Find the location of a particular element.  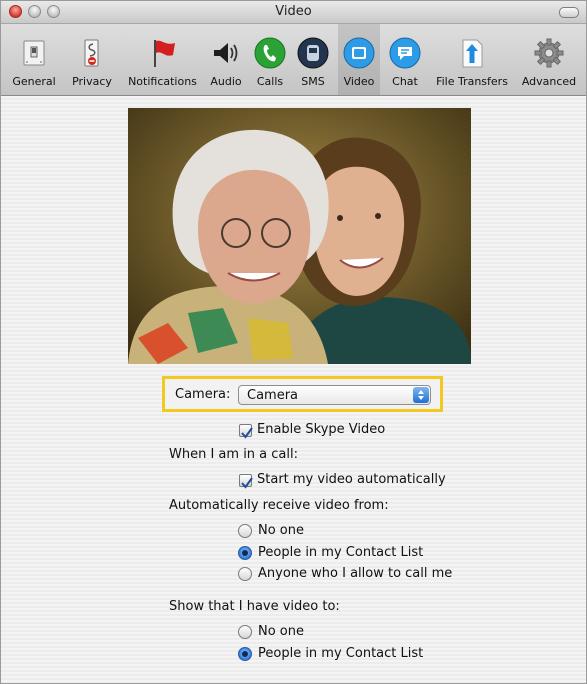

show-video-heading: Show that I have video to: is located at coordinates (254, 606).